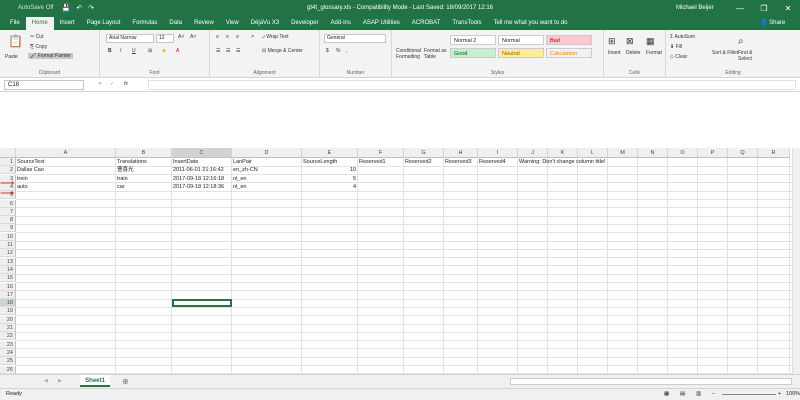  I want to click on paste-icon: 📋, so click(15, 41).